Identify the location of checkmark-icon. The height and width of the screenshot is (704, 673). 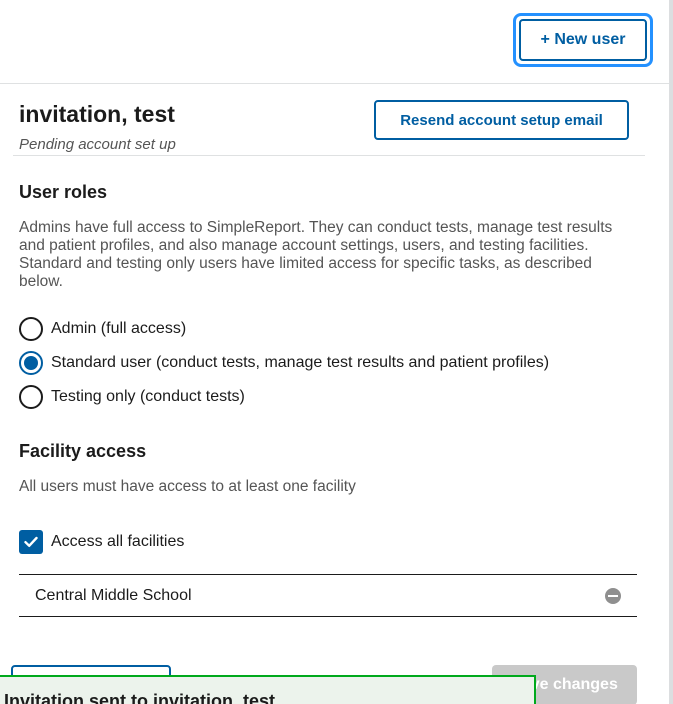
(31, 541).